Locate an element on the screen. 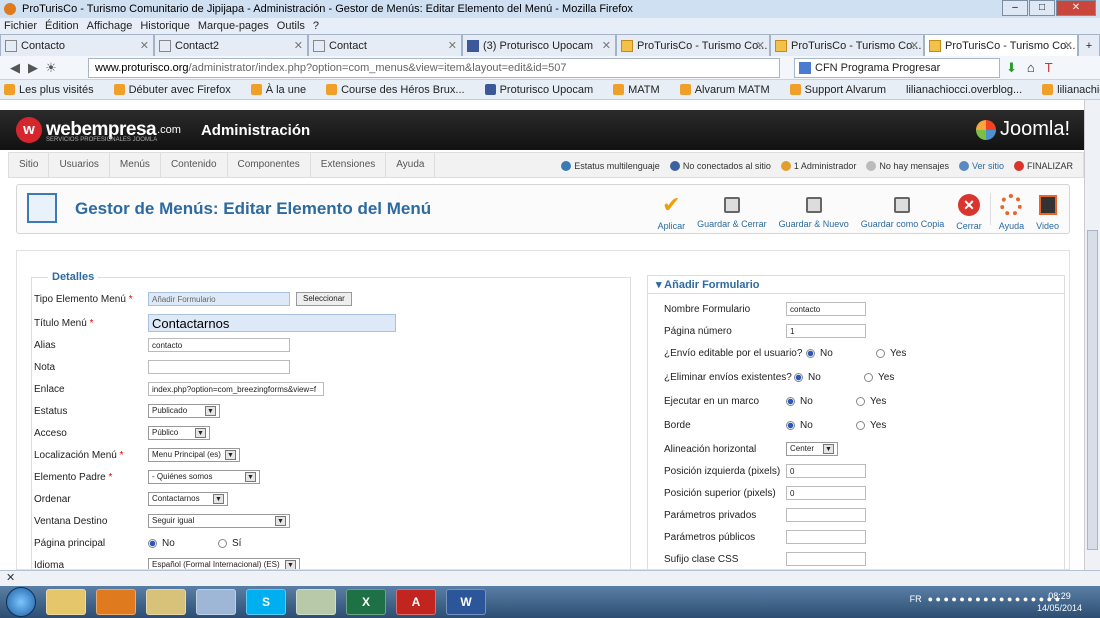  delete-yes-radio: Yes is located at coordinates (879, 377).